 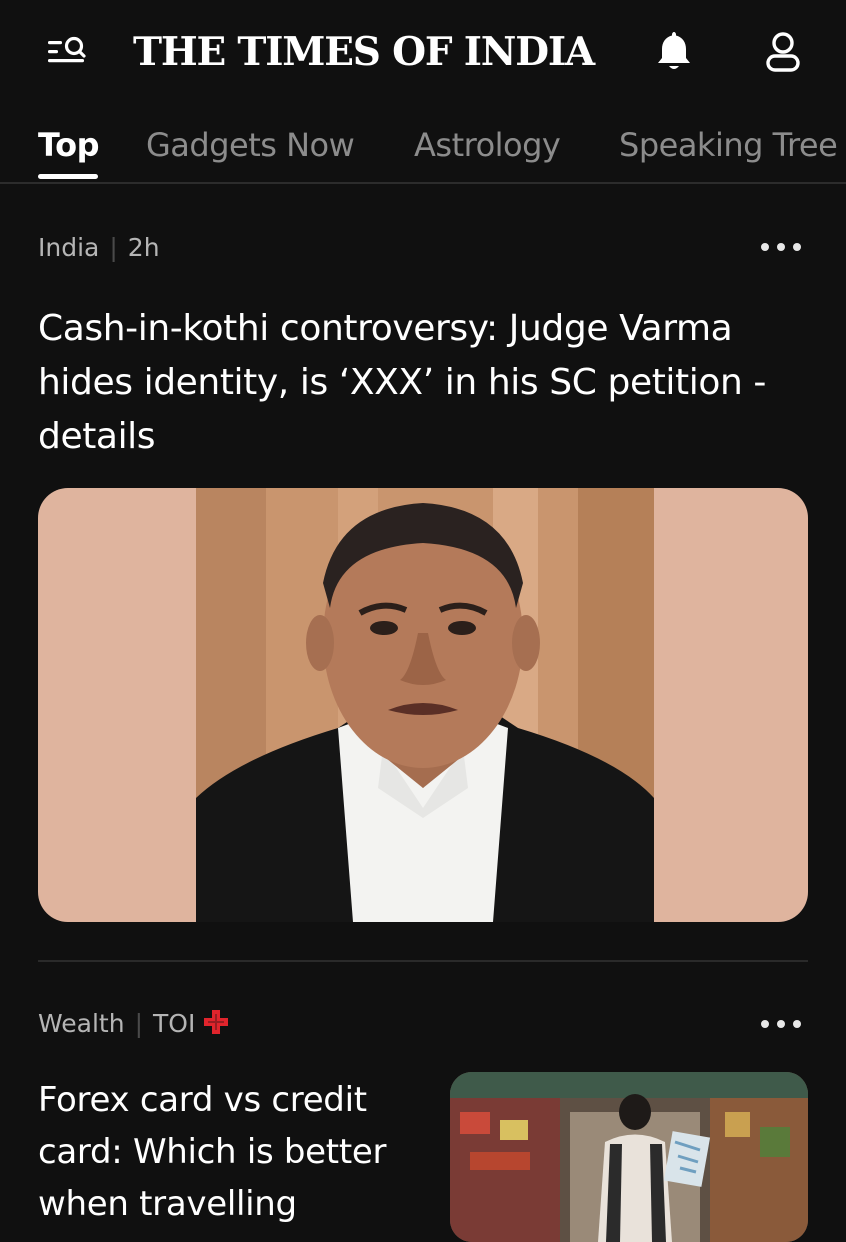 What do you see at coordinates (423, 961) in the screenshot?
I see `article-divider` at bounding box center [423, 961].